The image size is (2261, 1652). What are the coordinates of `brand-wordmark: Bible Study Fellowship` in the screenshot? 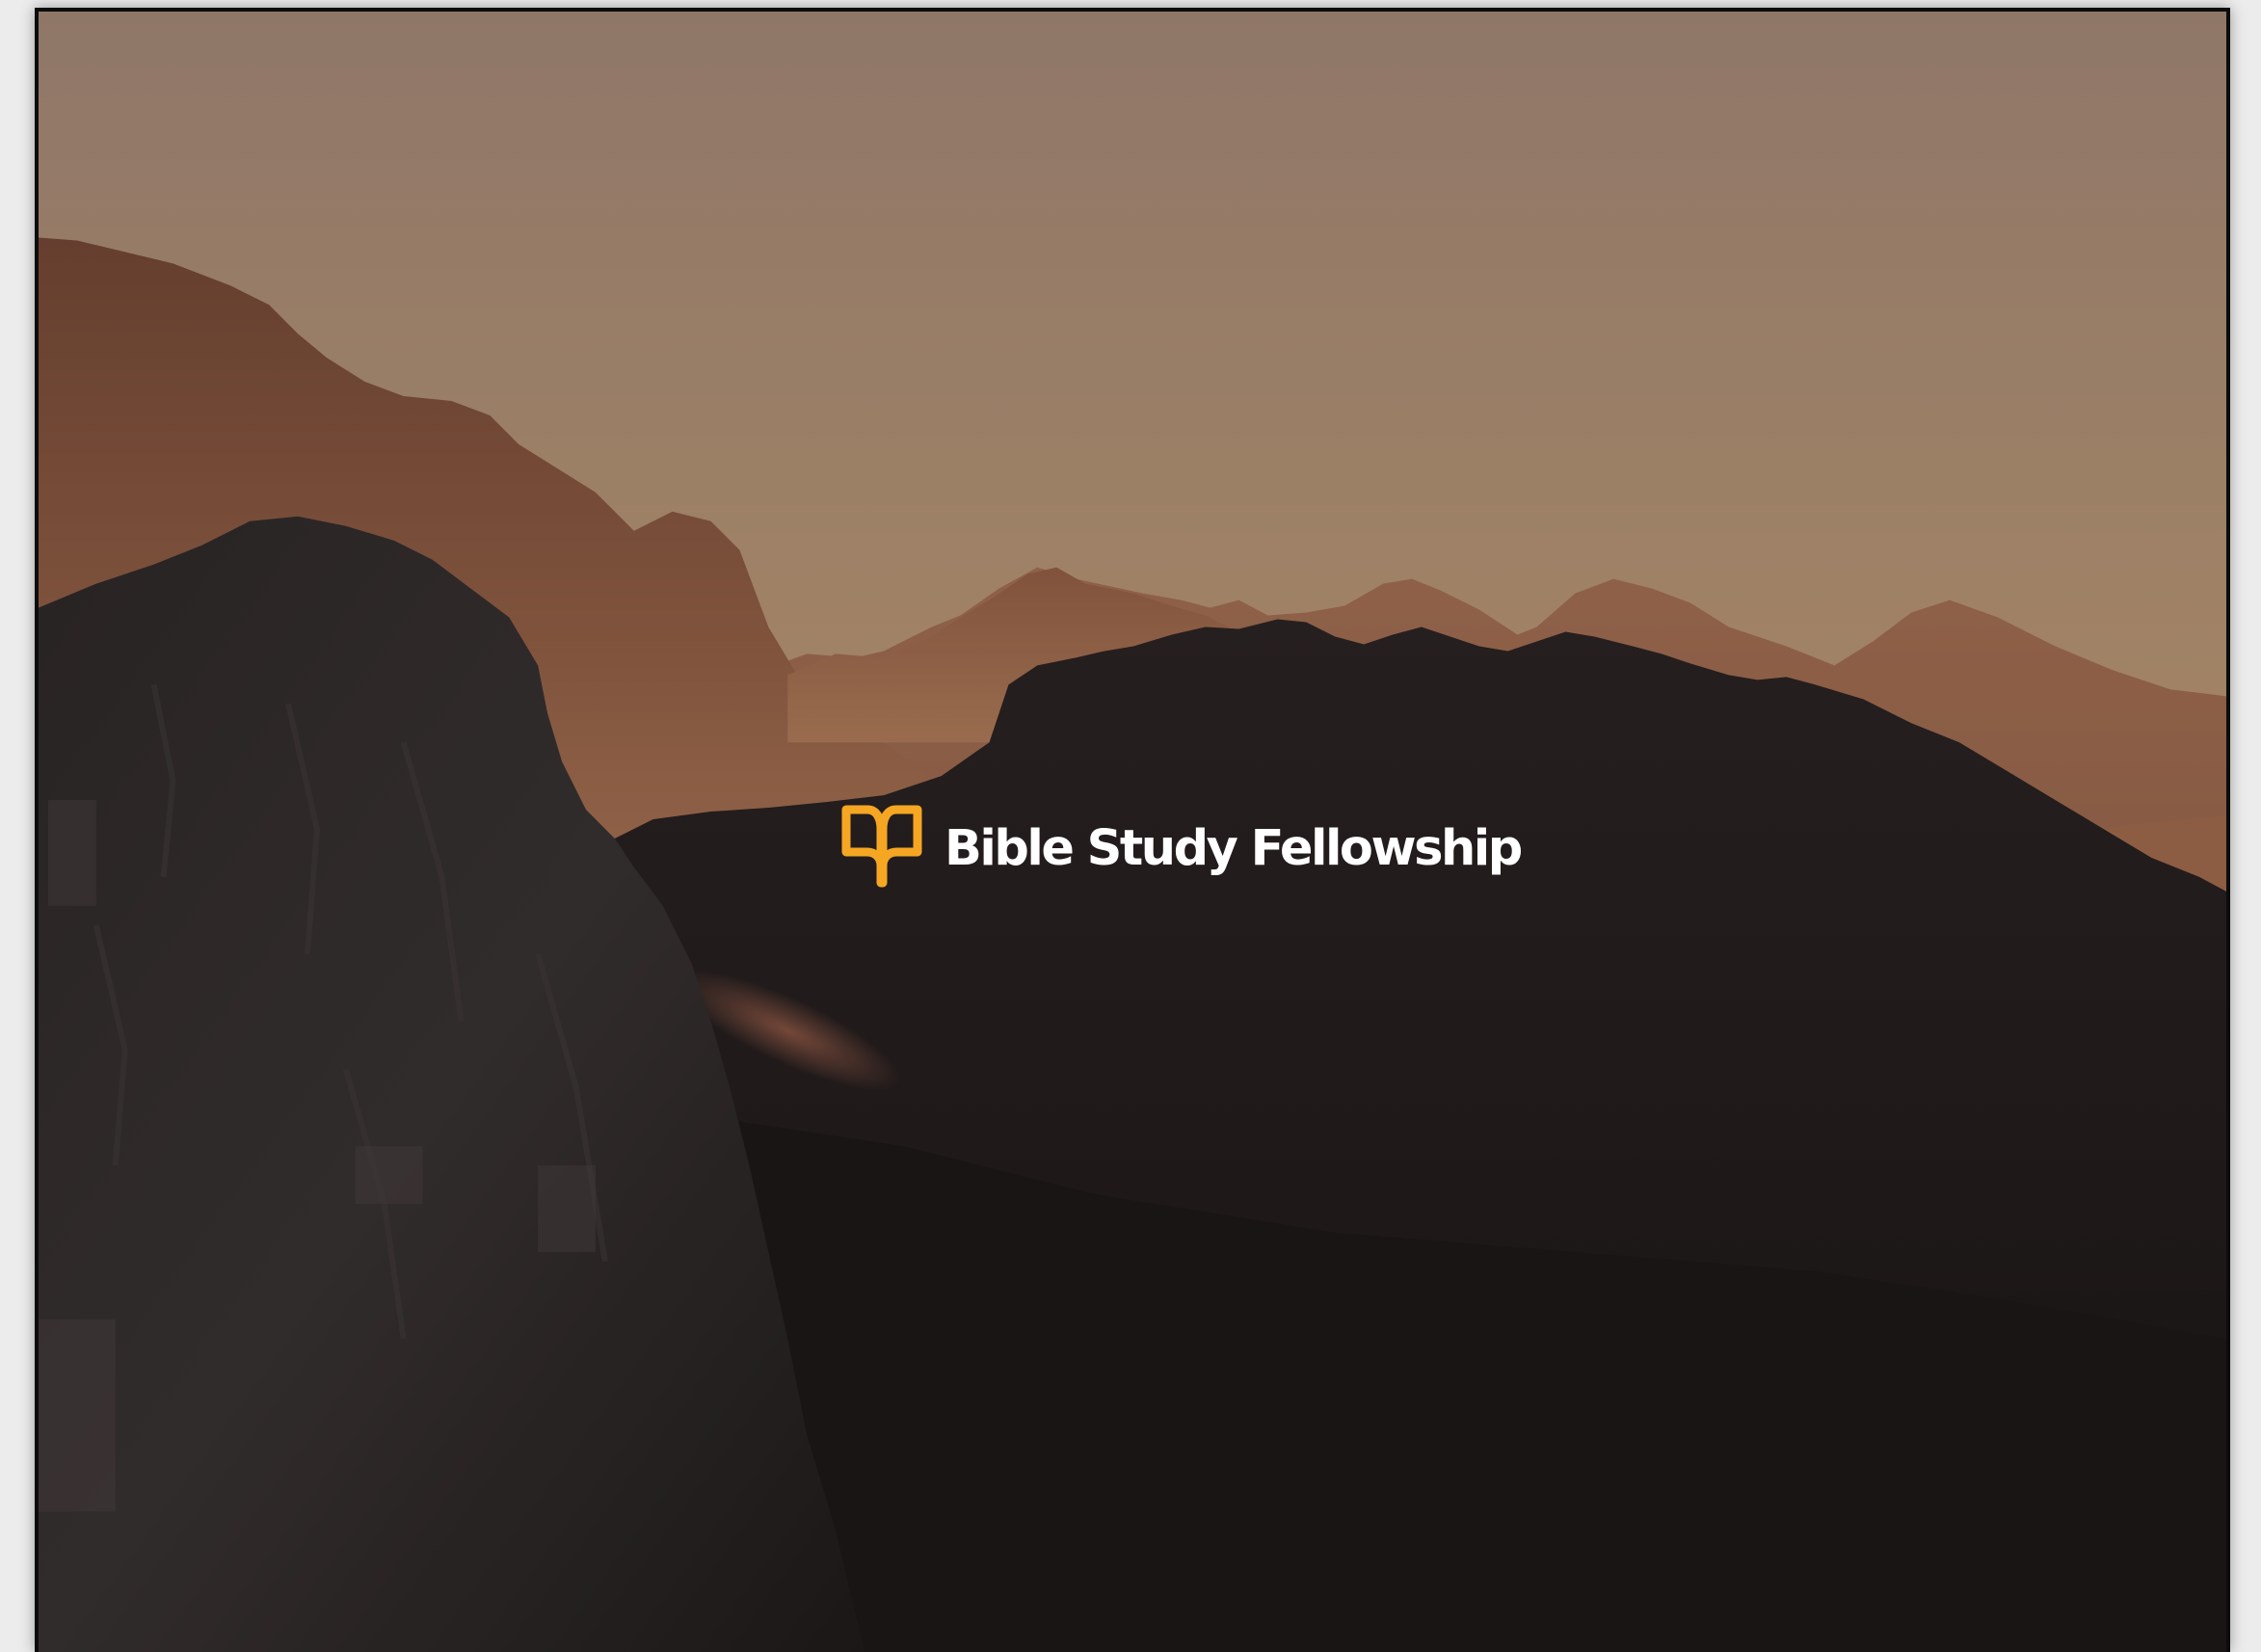 It's located at (1233, 848).